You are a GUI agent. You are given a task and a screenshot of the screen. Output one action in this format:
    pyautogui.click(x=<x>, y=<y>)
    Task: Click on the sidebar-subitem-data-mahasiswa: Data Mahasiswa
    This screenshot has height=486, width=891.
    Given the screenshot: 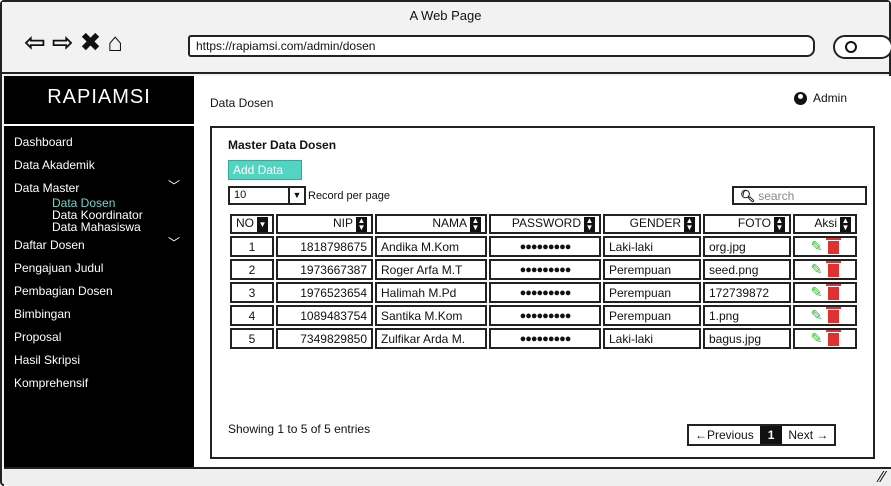 What is the action you would take?
    pyautogui.click(x=118, y=227)
    